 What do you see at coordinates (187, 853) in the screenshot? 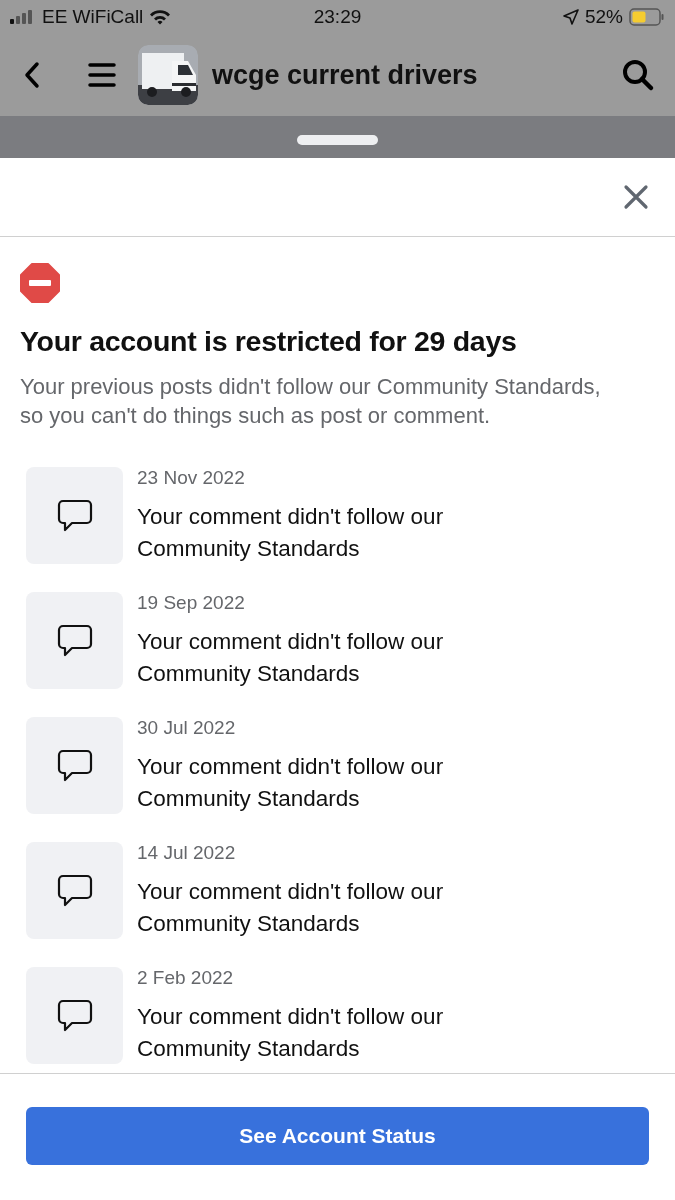
I see `violation-date: 14 Jul 2022` at bounding box center [187, 853].